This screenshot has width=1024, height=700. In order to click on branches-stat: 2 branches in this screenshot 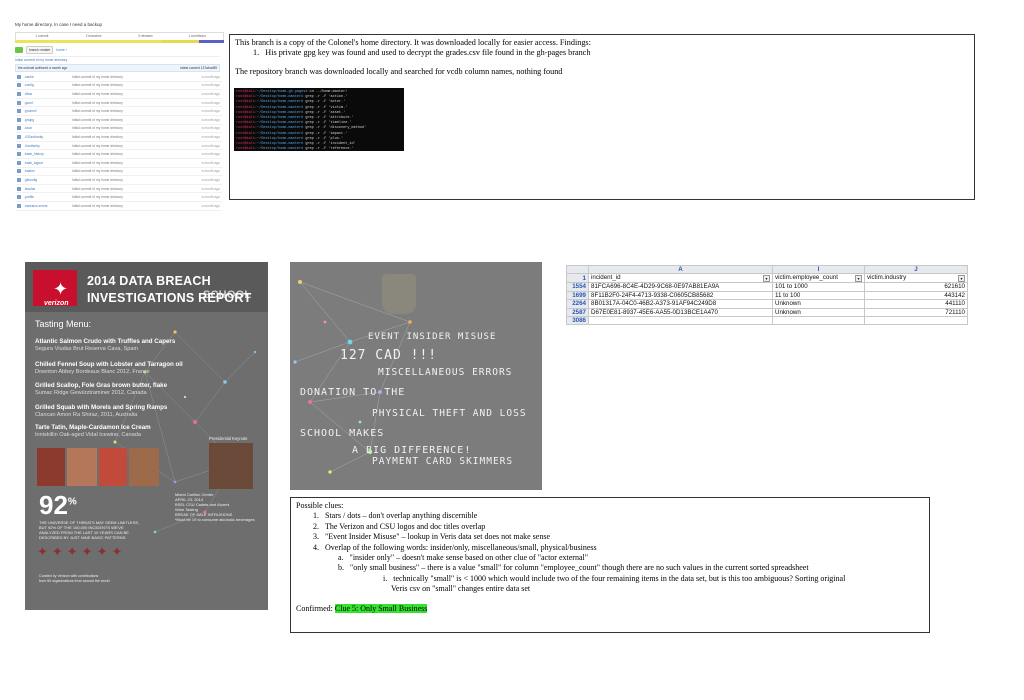, I will do `click(94, 36)`.